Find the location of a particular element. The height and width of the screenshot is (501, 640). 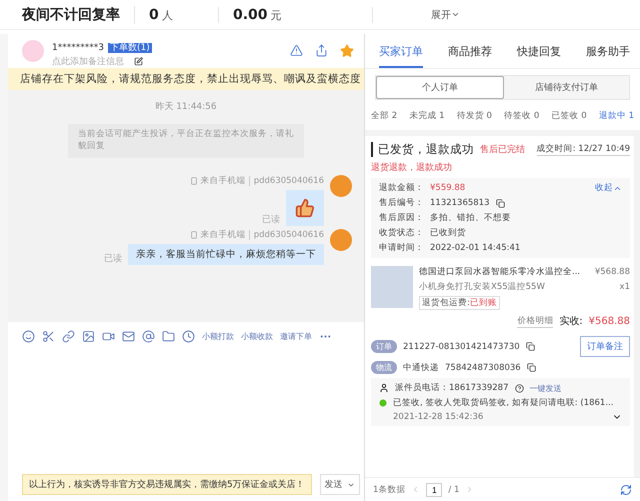

tracking-number: 75842487308036 is located at coordinates (483, 367).